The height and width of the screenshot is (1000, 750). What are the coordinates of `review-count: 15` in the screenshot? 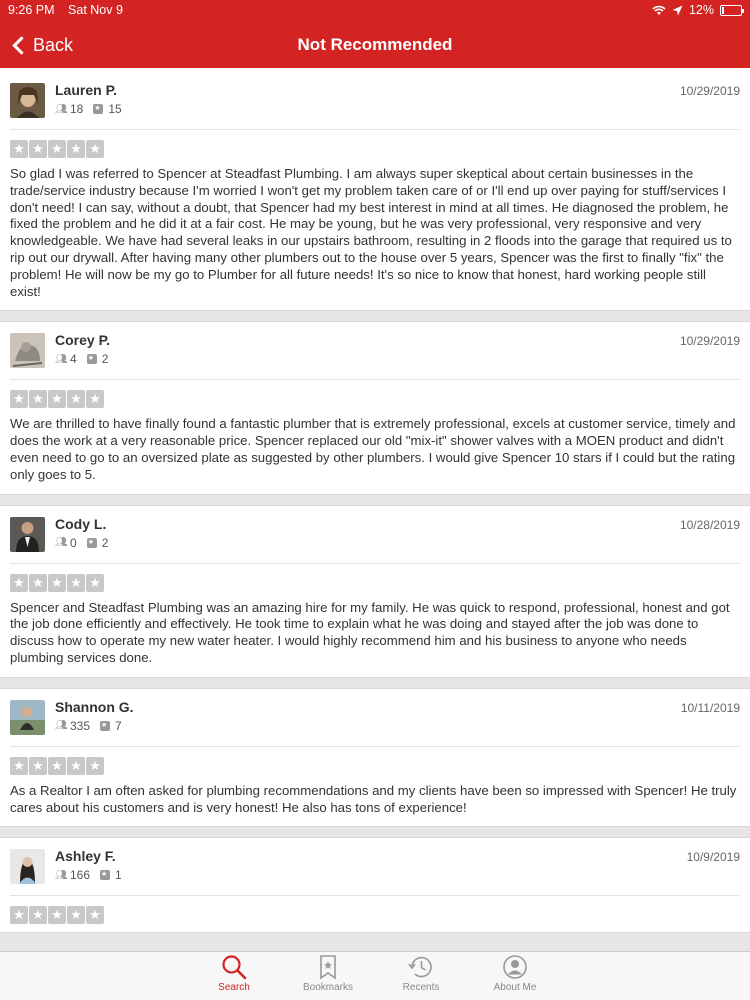 It's located at (115, 109).